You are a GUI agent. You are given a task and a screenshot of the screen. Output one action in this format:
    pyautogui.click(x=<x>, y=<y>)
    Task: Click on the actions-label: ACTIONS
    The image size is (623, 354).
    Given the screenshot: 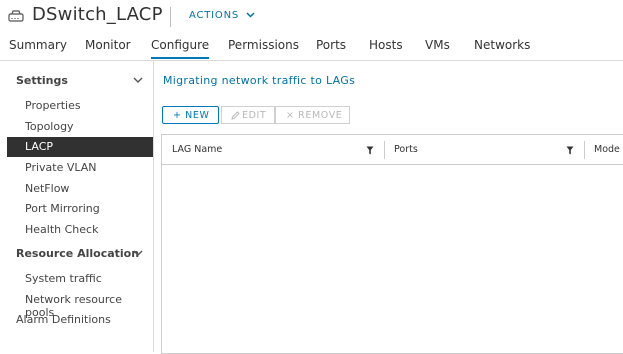 What is the action you would take?
    pyautogui.click(x=214, y=15)
    